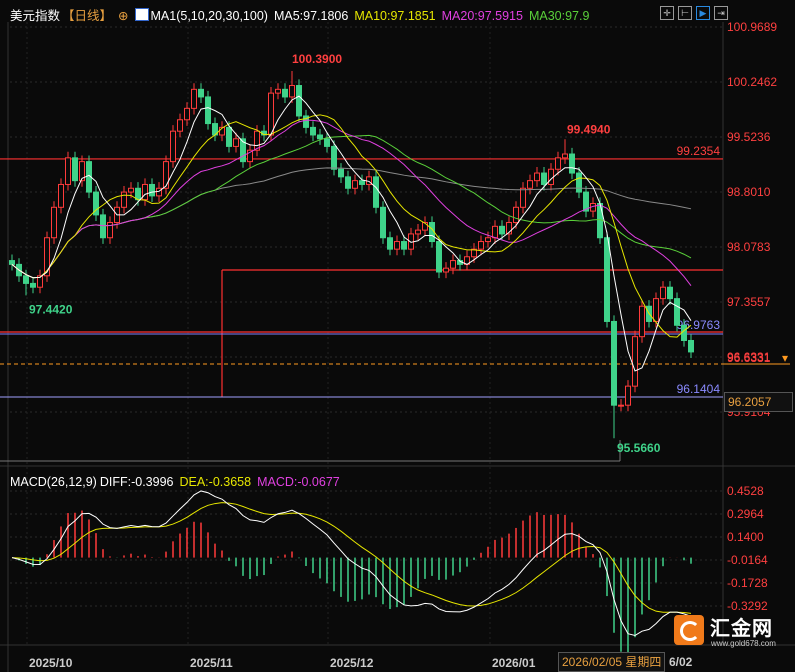  Describe the element at coordinates (743, 643) in the screenshot. I see `logo-url: www.gold678.com` at that location.